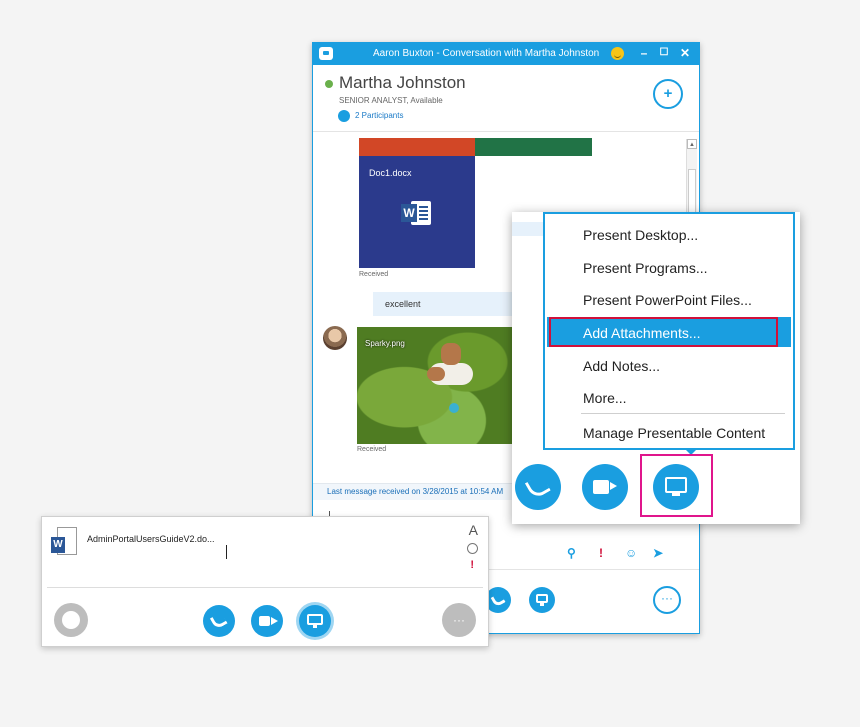  Describe the element at coordinates (631, 553) in the screenshot. I see `emoticon-picker-icon: ☺` at that location.